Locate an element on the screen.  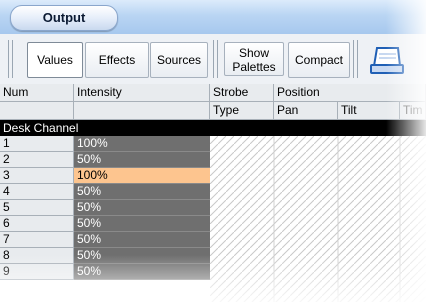
header-position: Position is located at coordinates (350, 93).